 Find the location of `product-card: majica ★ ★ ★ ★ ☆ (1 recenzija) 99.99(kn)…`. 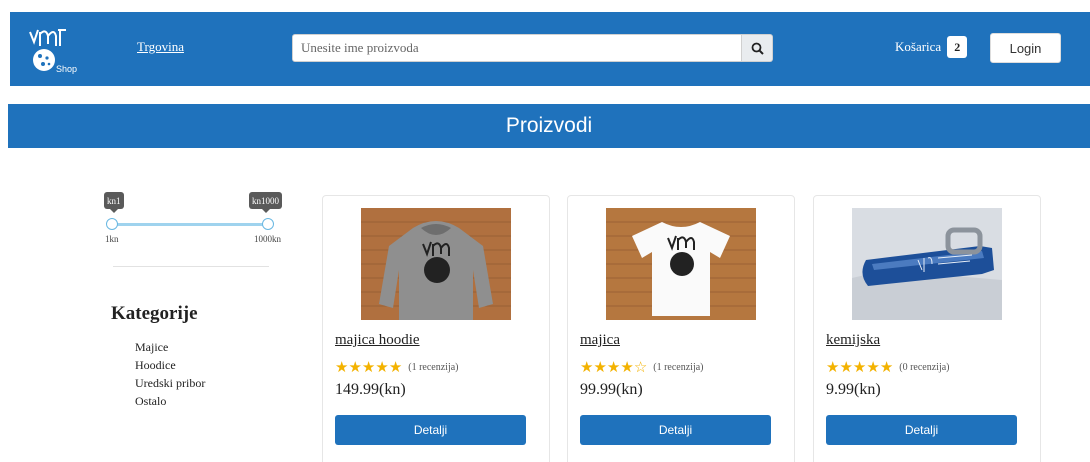

product-card: majica ★ ★ ★ ★ ☆ (1 recenzija) 99.99(kn)… is located at coordinates (681, 328).